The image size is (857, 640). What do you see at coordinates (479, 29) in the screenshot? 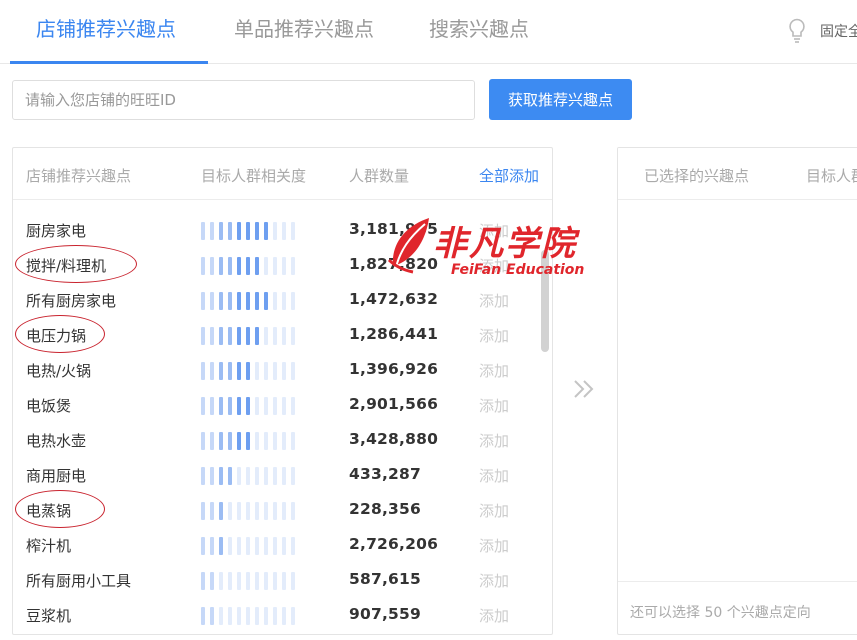
I see `tab-search-interest: 搜索兴趣点` at bounding box center [479, 29].